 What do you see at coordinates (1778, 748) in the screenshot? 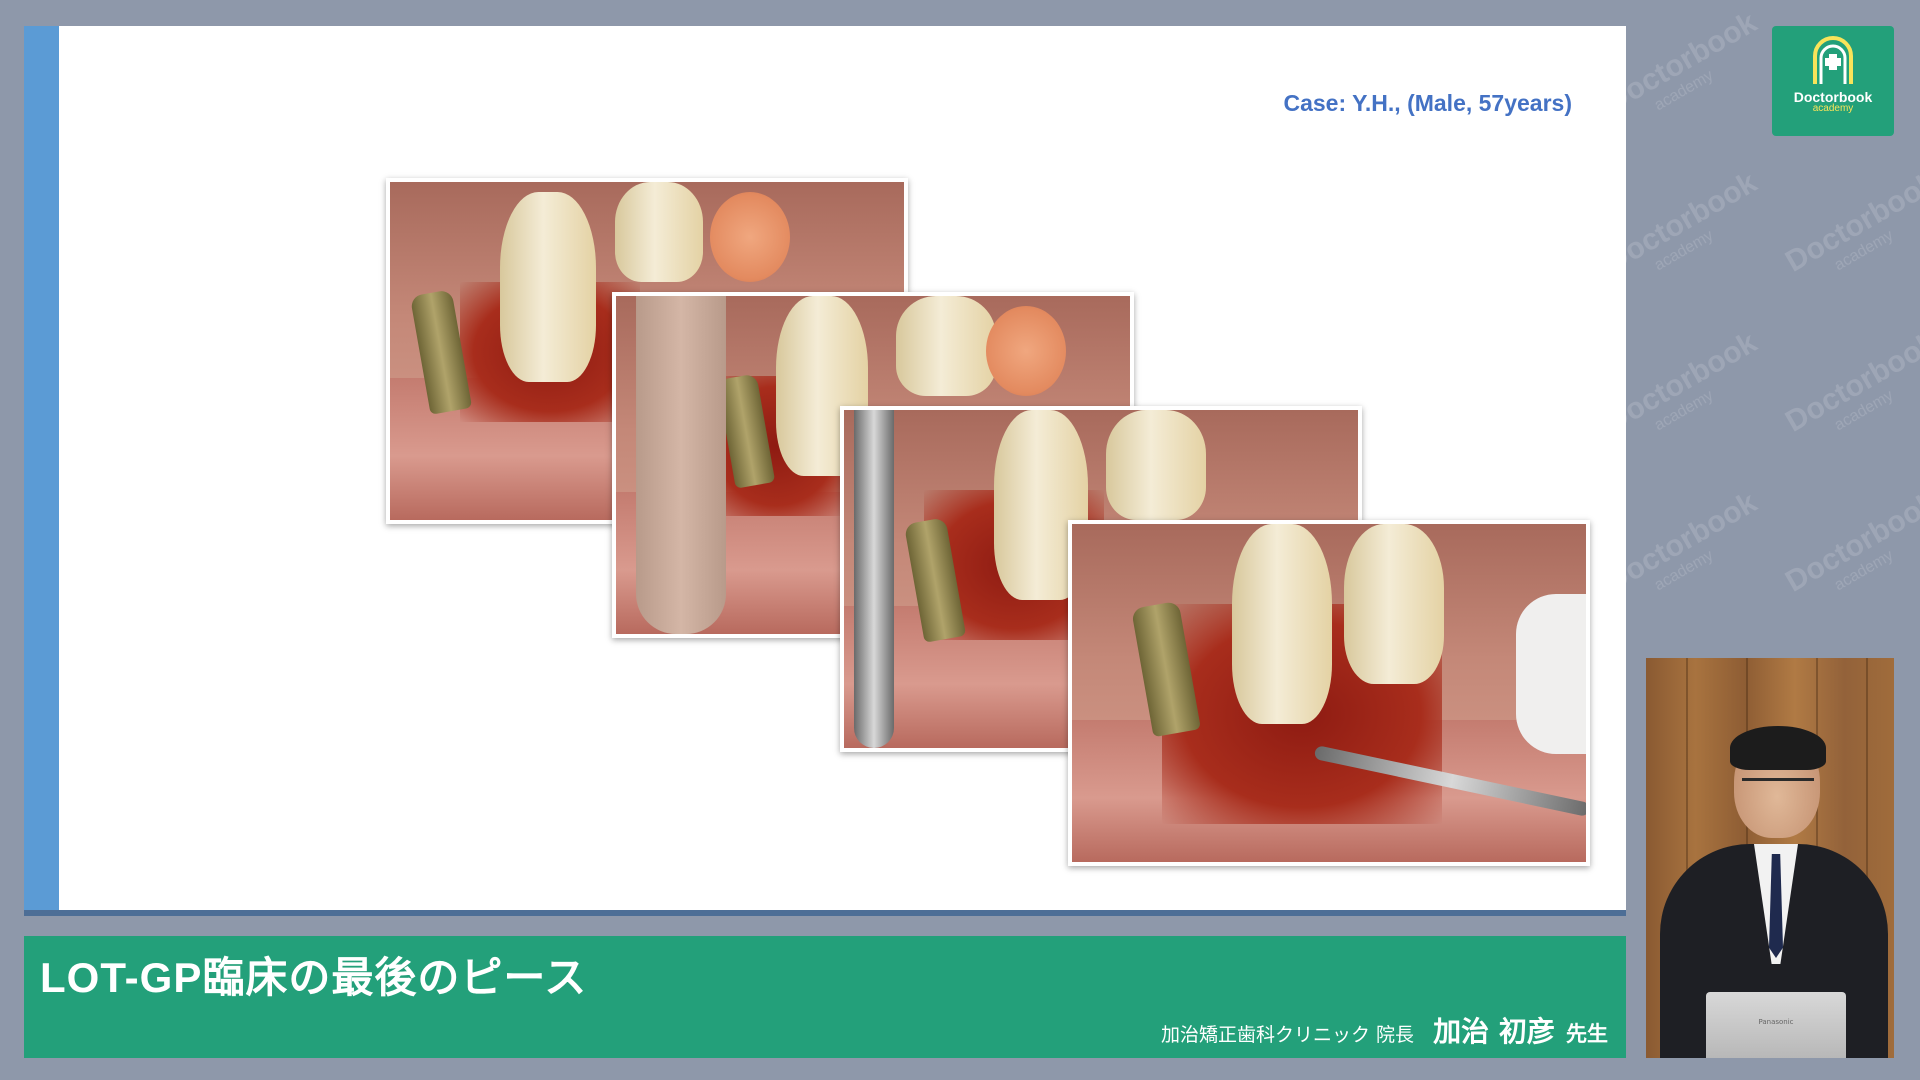
I see `presenter-hair` at bounding box center [1778, 748].